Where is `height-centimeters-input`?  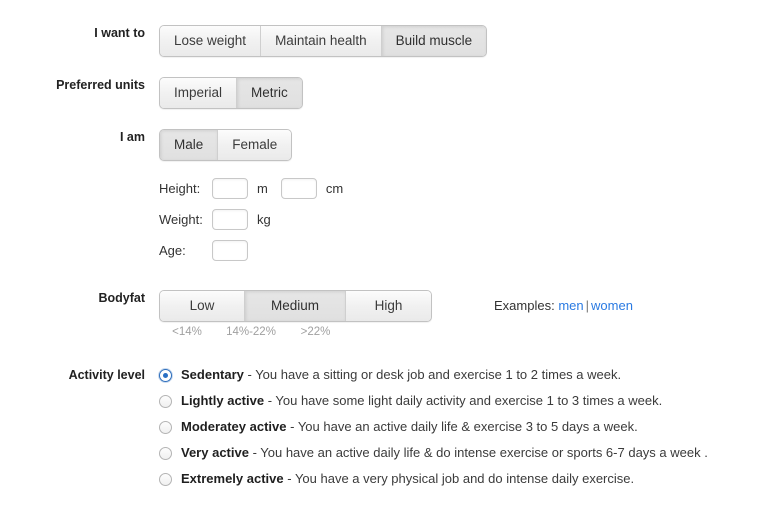
height-centimeters-input is located at coordinates (298, 188).